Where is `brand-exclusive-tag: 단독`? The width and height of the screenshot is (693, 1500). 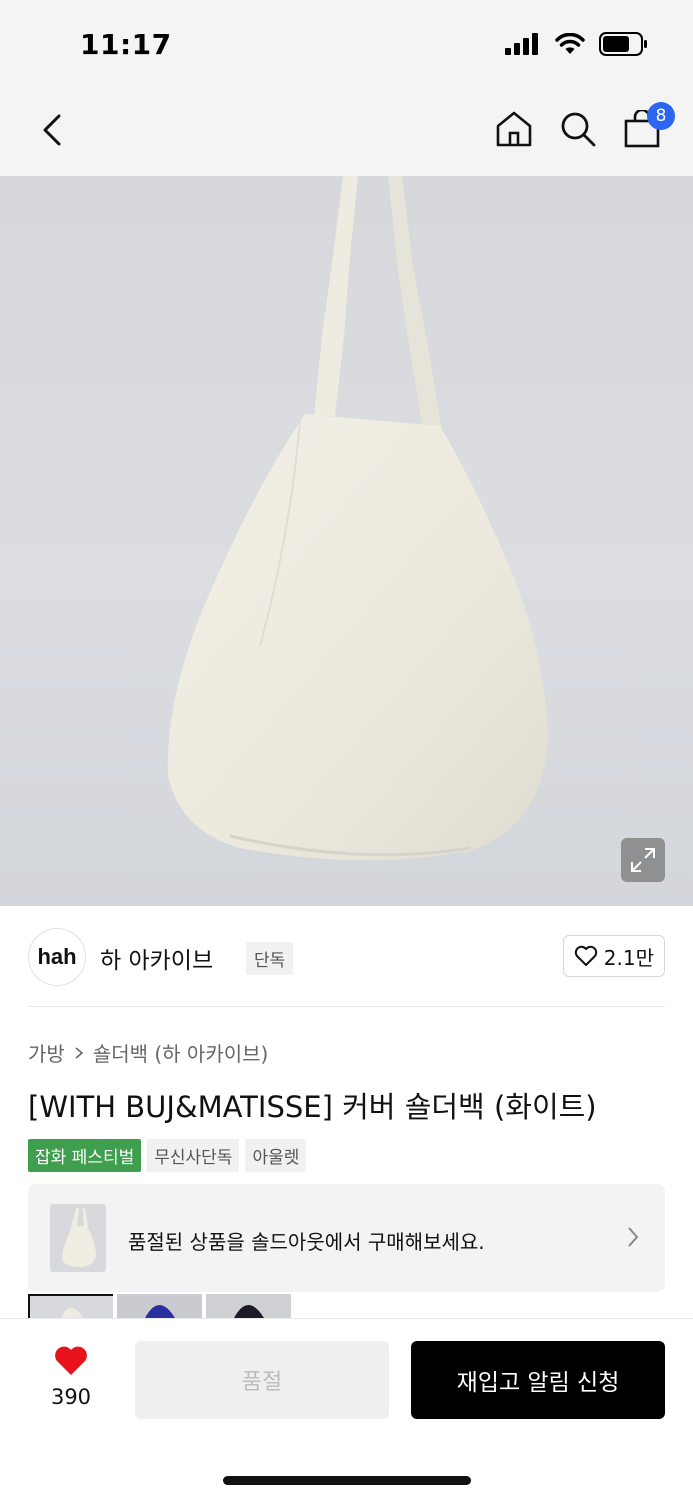 brand-exclusive-tag: 단독 is located at coordinates (270, 958).